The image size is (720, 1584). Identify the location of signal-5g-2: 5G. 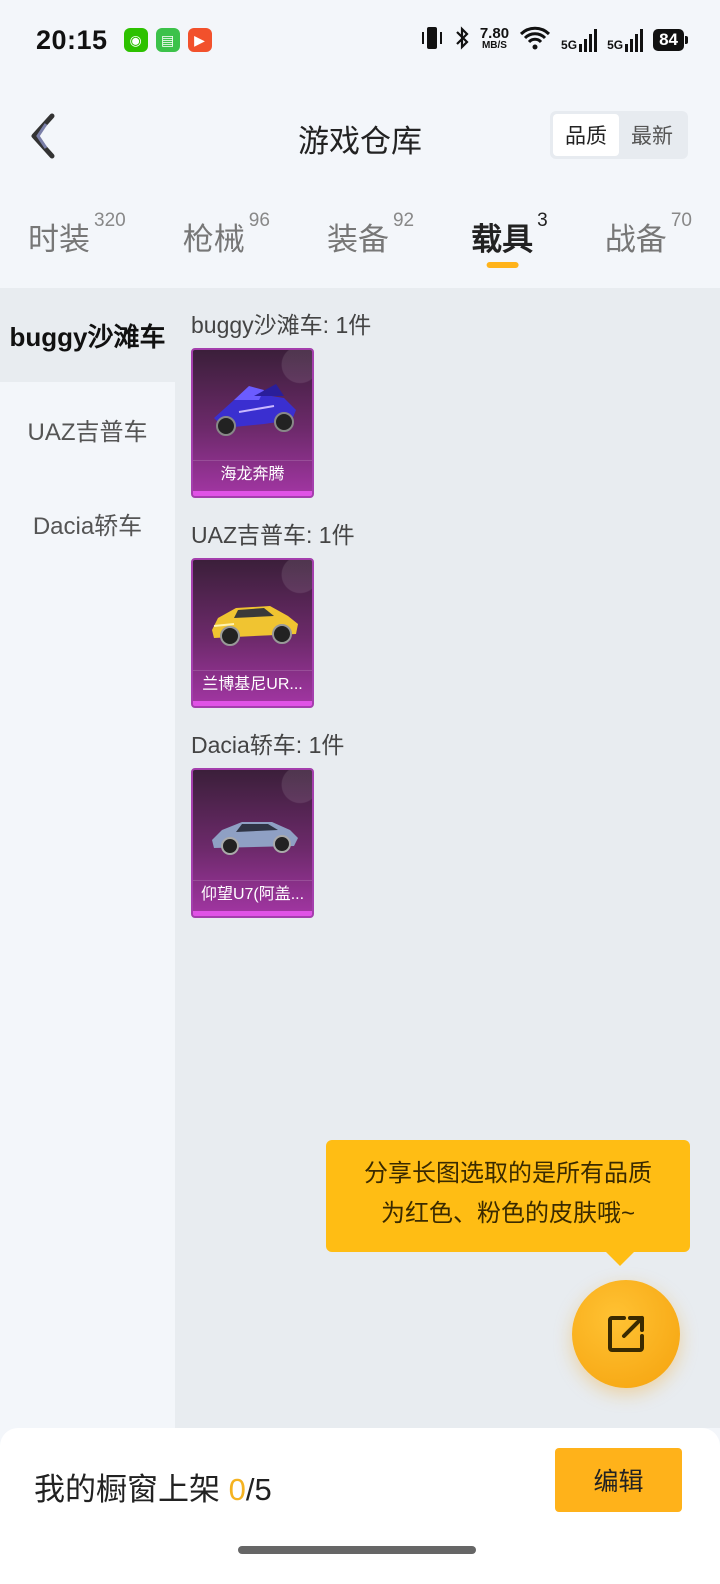
(625, 40).